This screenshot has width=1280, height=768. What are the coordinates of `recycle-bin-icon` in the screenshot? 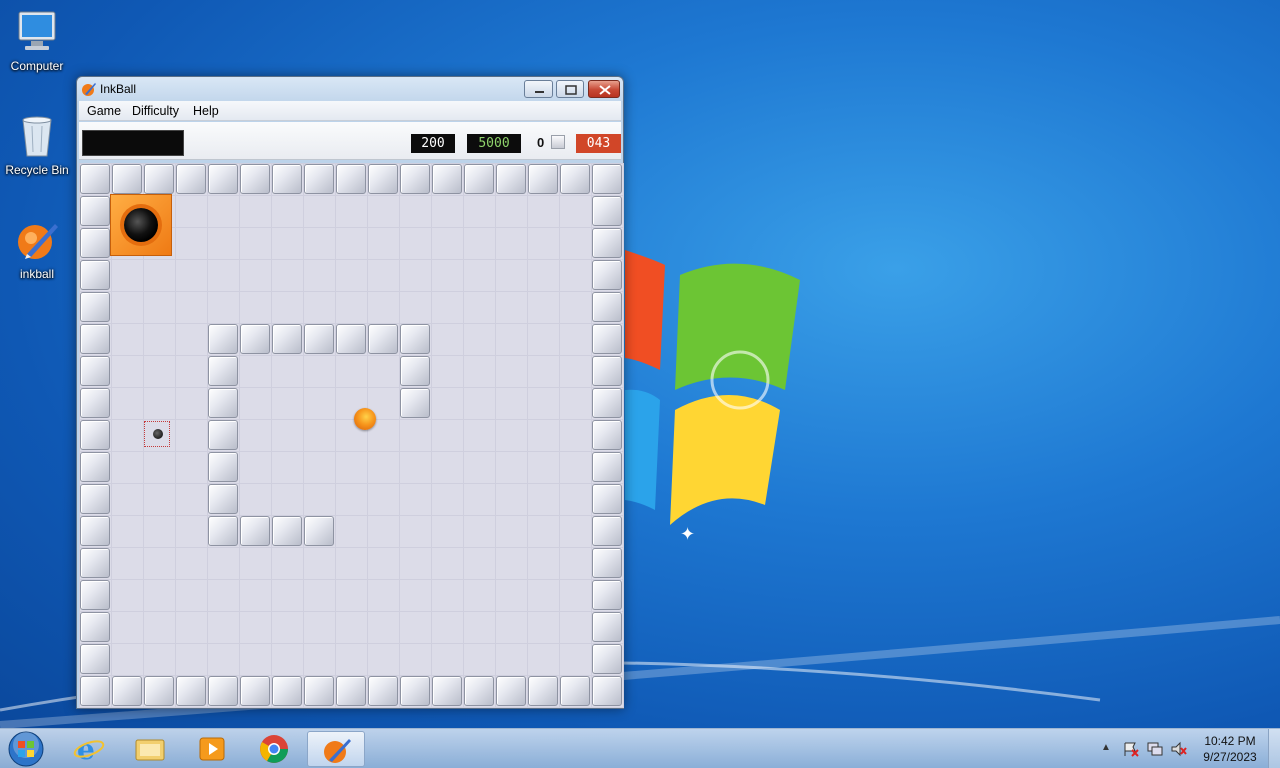 It's located at (37, 136).